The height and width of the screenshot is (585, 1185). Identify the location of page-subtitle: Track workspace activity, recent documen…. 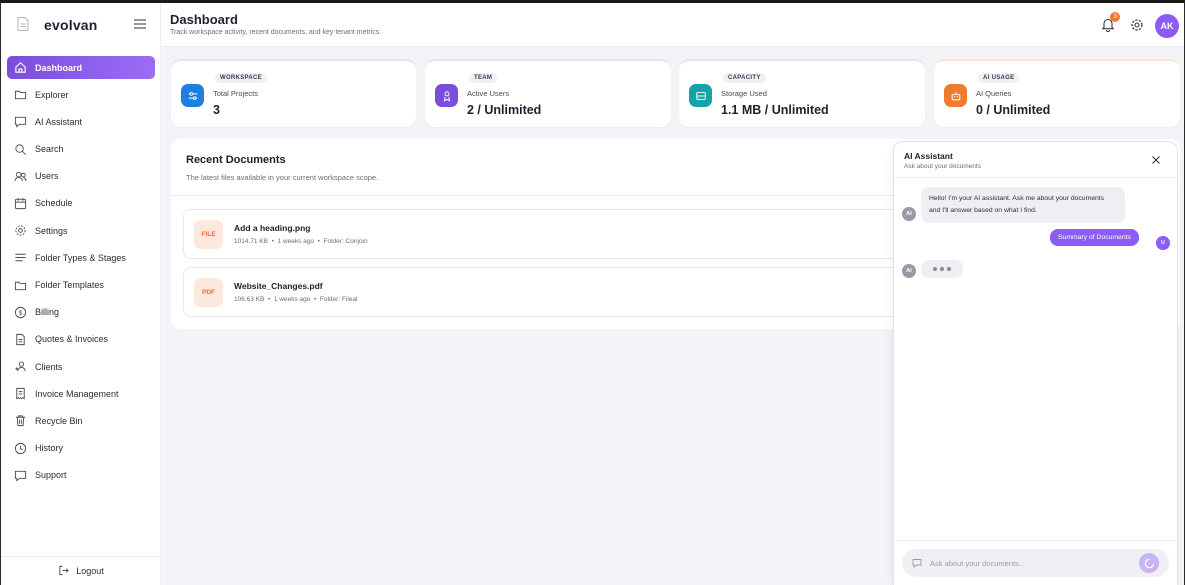
(276, 32).